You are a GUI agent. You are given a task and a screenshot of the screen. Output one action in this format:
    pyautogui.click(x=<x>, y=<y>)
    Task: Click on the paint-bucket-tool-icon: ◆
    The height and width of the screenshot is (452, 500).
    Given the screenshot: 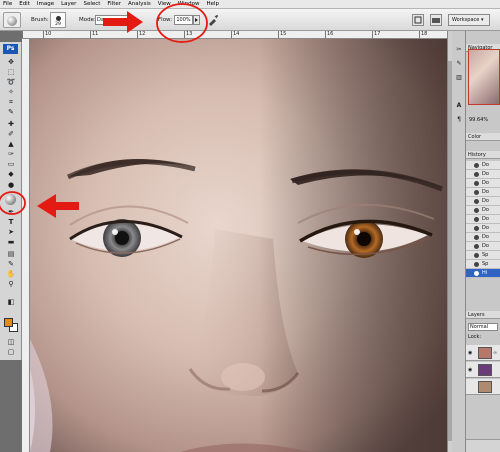 What is the action you would take?
    pyautogui.click(x=11, y=174)
    